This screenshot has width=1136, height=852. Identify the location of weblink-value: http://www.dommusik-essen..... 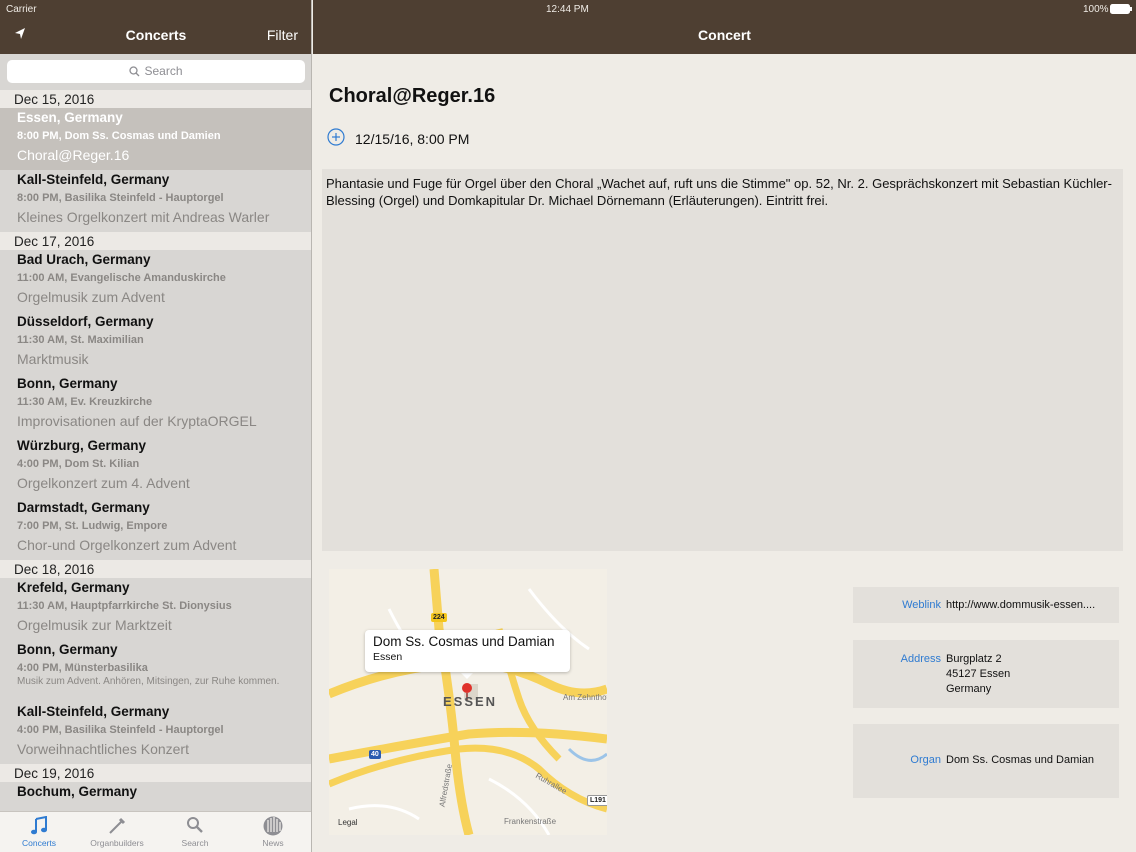
(1031, 605).